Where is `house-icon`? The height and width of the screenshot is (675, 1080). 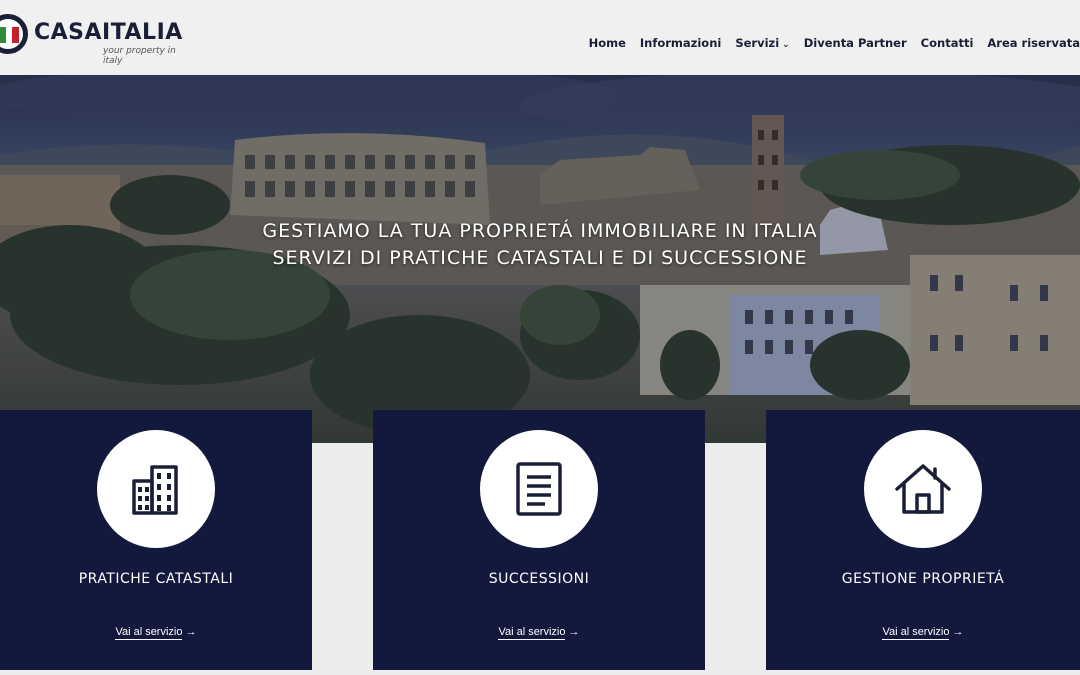
house-icon is located at coordinates (923, 489).